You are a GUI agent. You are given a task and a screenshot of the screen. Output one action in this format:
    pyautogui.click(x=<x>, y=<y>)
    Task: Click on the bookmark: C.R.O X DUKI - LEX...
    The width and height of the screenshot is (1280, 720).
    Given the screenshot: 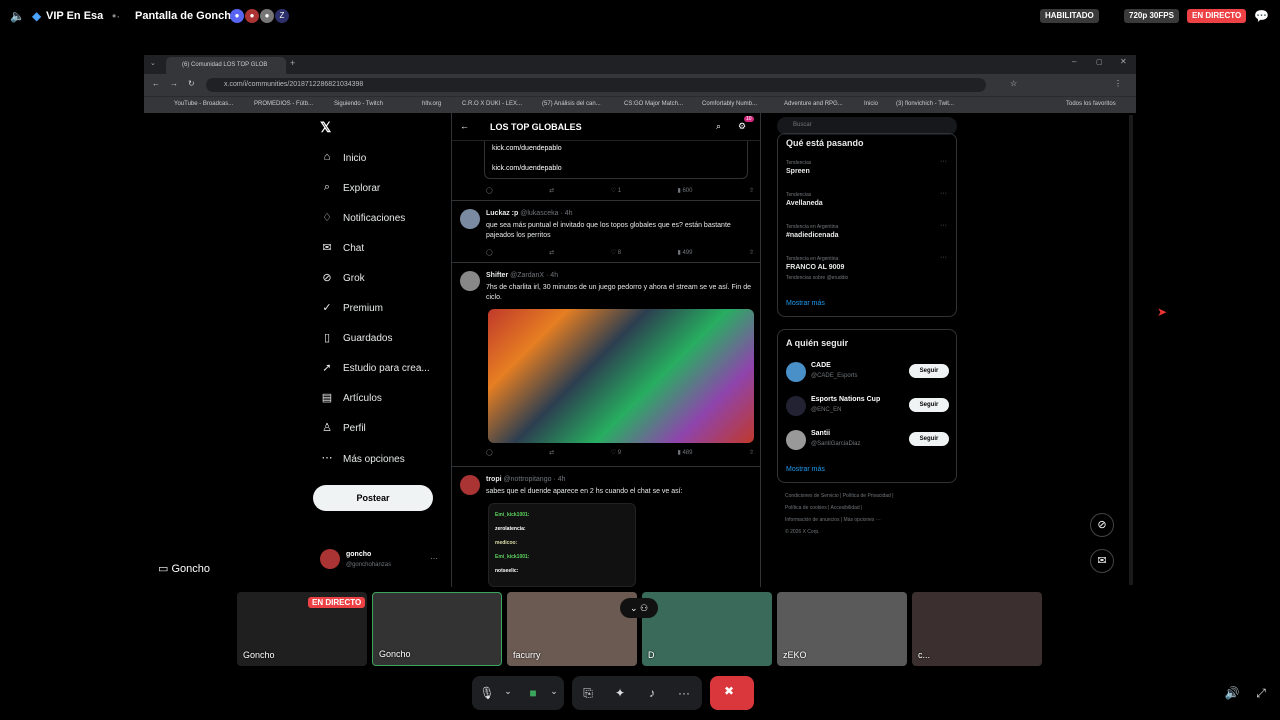 What is the action you would take?
    pyautogui.click(x=492, y=104)
    